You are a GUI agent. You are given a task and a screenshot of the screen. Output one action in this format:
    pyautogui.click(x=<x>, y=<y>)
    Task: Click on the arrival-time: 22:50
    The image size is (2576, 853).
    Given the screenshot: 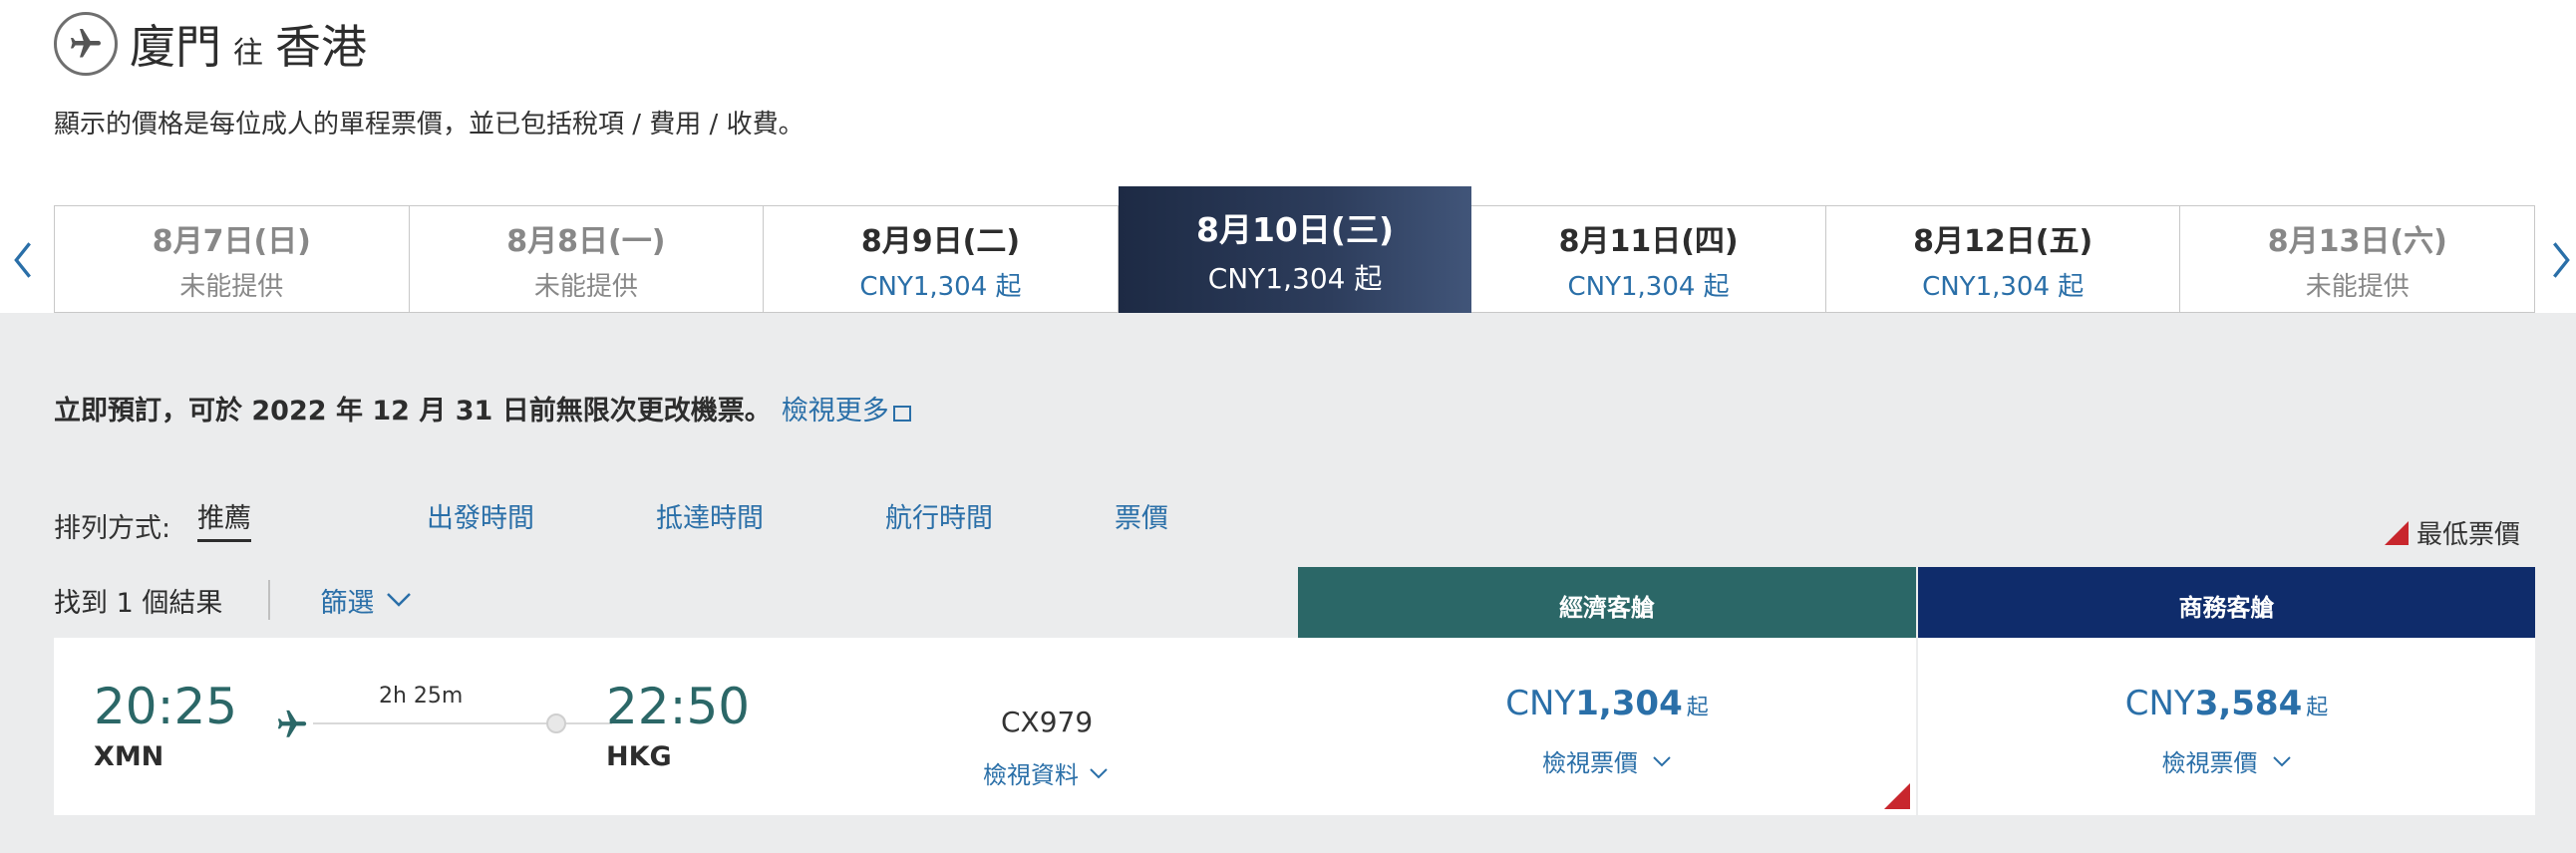 What is the action you would take?
    pyautogui.click(x=678, y=706)
    